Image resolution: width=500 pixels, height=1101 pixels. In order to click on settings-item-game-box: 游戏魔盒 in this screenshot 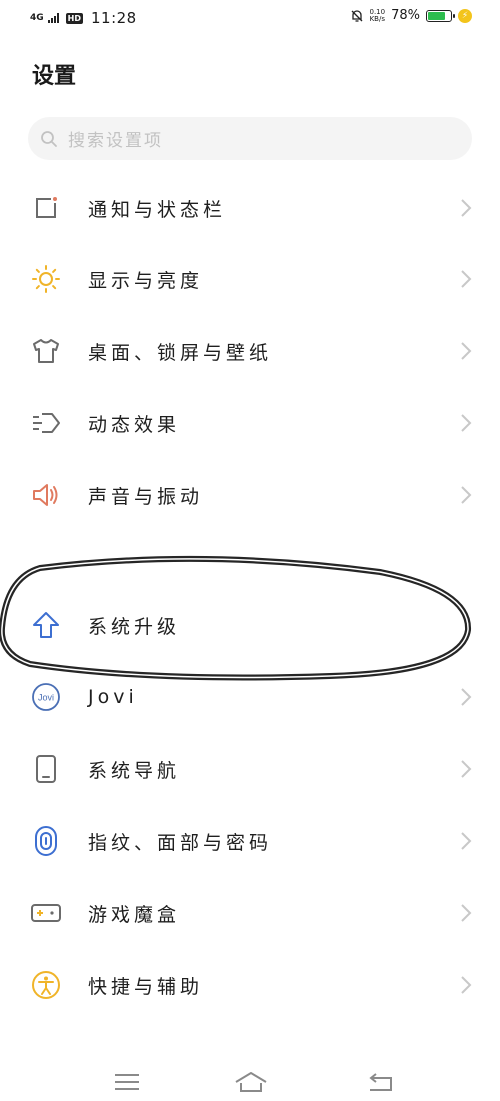, I will do `click(250, 913)`.